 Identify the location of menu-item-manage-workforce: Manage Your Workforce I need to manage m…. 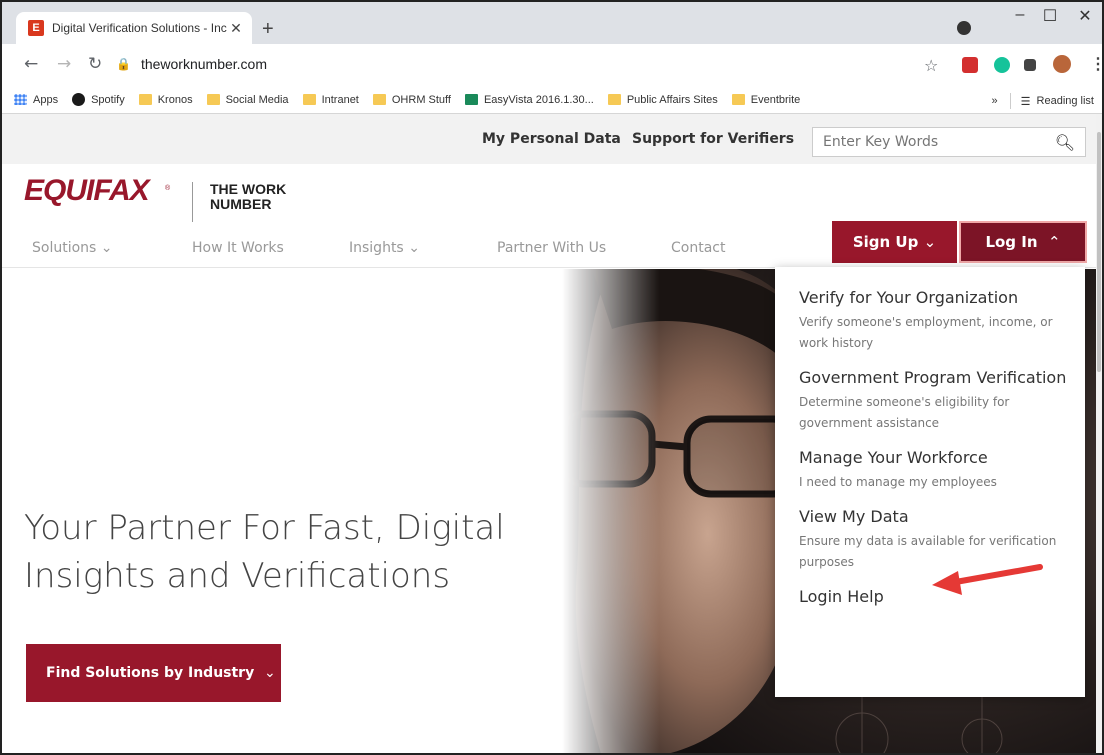
(942, 468).